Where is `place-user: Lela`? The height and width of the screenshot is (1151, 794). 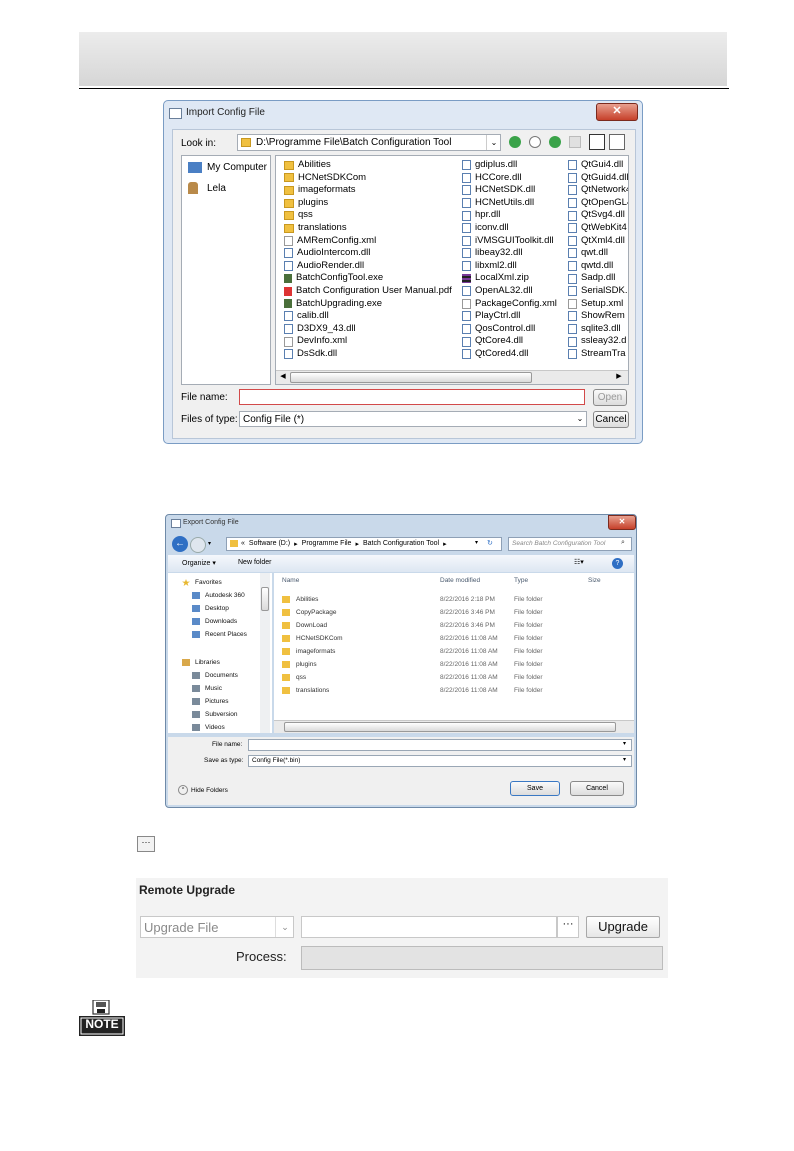 place-user: Lela is located at coordinates (207, 188).